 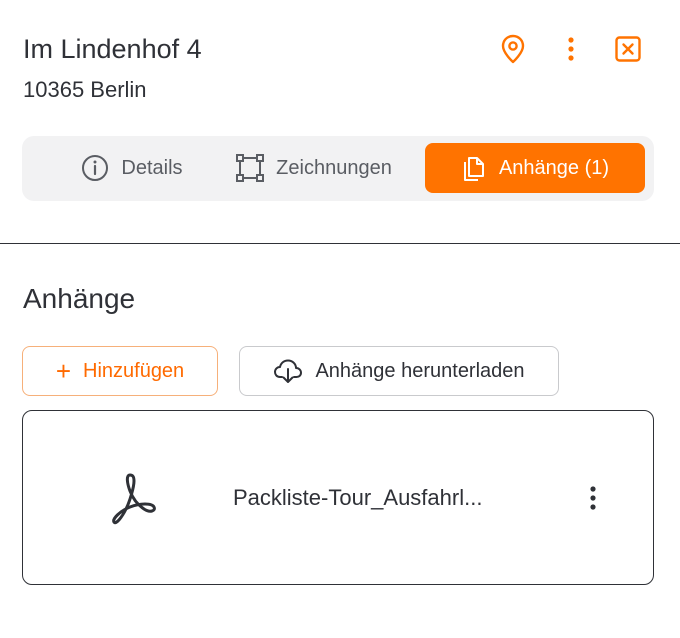 I want to click on download-attachments-label: Anhänge herunterladen, so click(x=420, y=370).